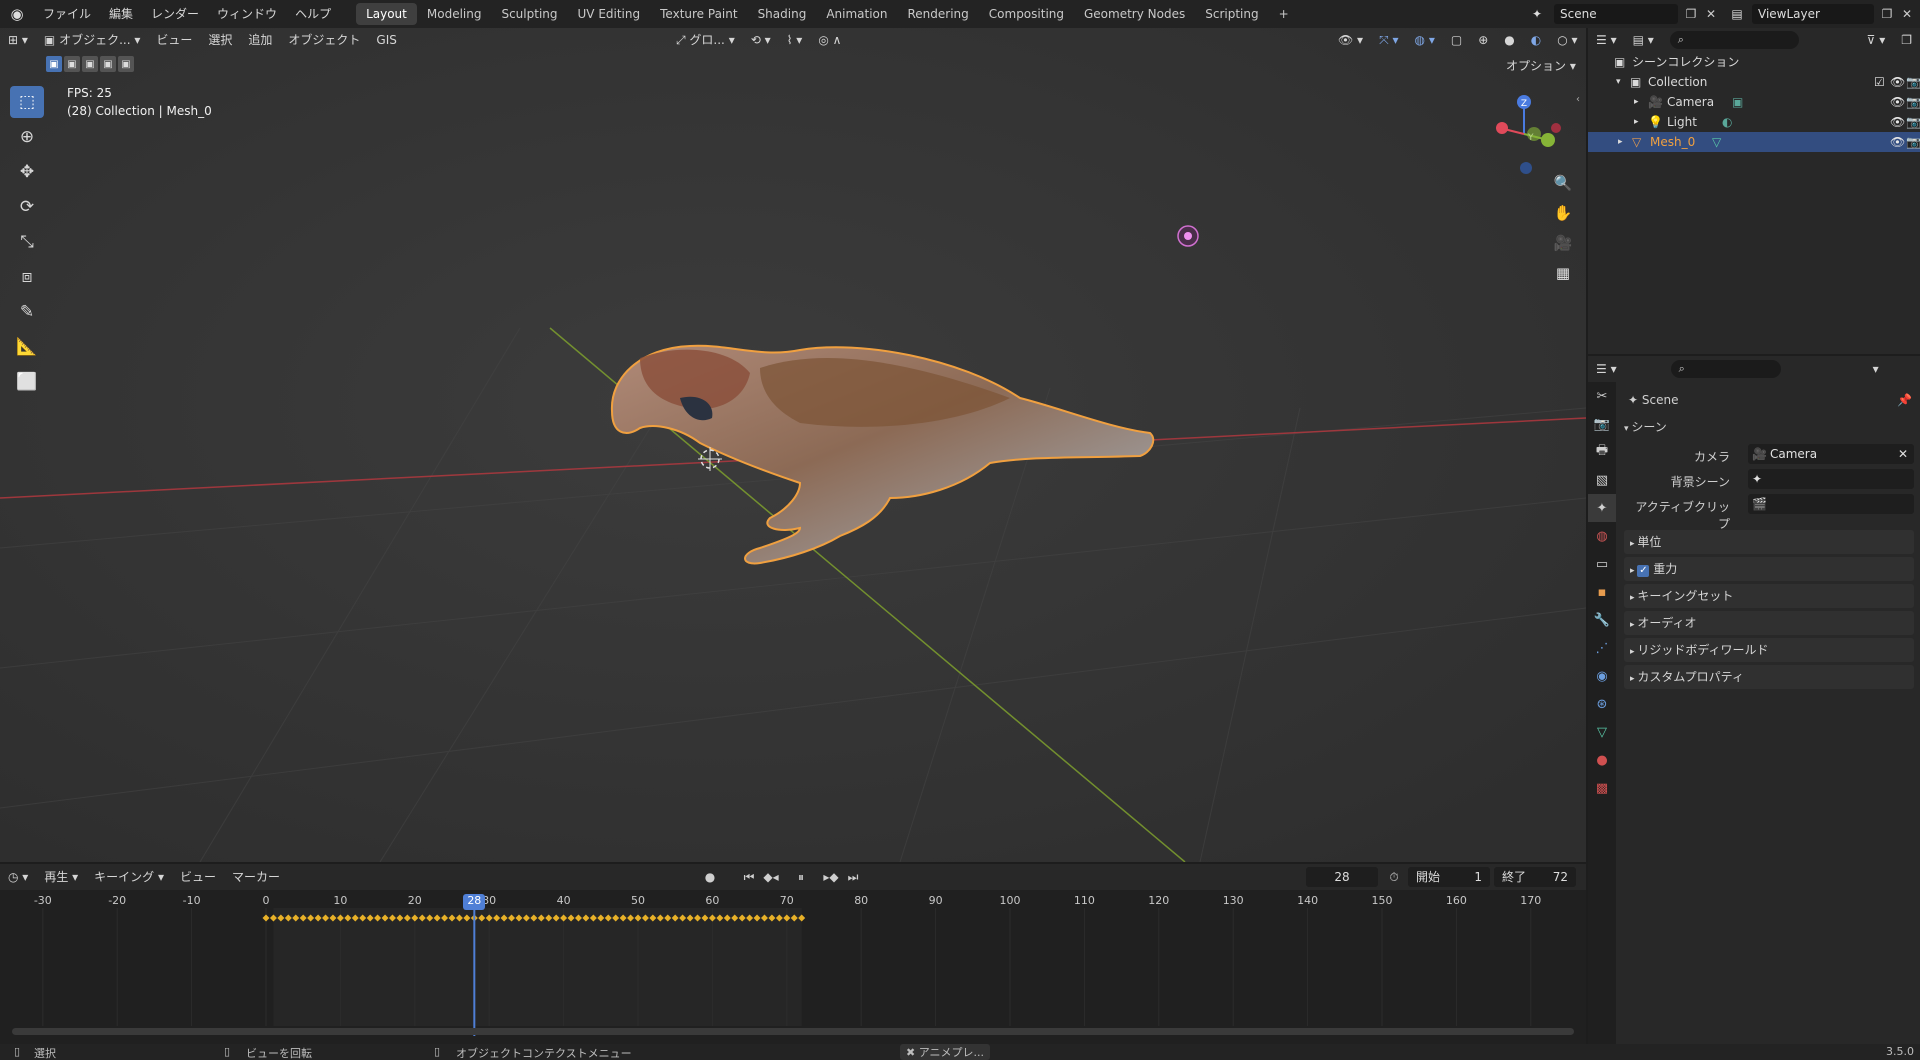  I want to click on shading-rendered-icon: ○ ▾, so click(1567, 40).